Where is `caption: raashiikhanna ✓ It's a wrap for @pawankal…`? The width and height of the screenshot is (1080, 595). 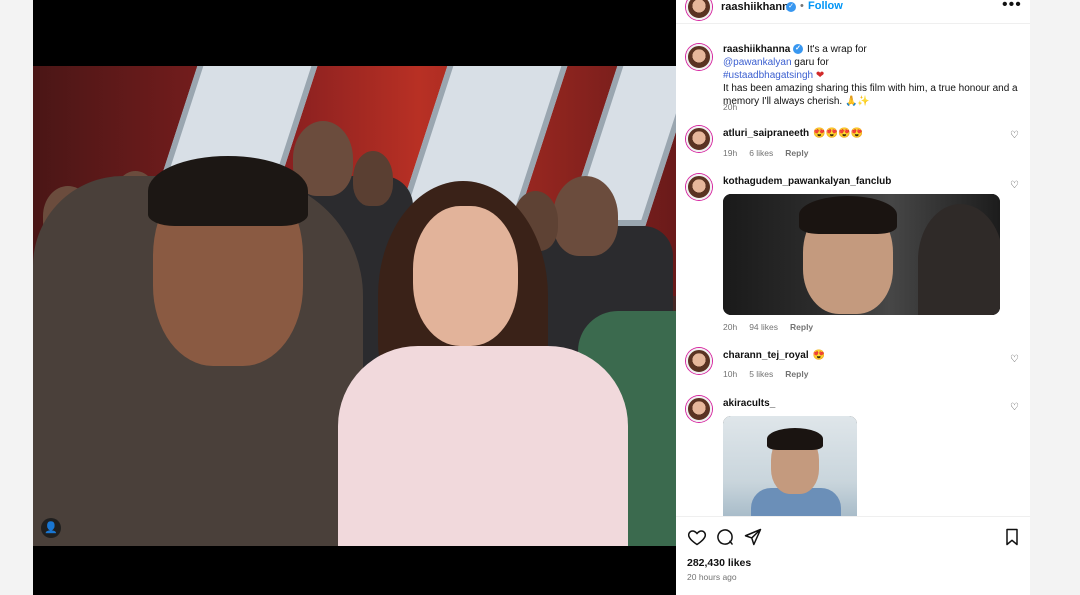
caption: raashiikhanna ✓ It's a wrap for @pawankal… is located at coordinates (853, 82).